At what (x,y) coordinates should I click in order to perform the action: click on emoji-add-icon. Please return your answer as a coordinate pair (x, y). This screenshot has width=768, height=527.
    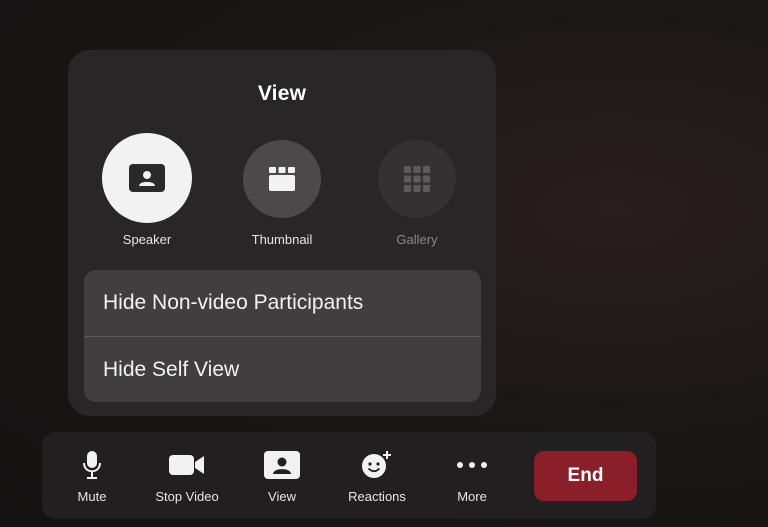
    Looking at the image, I should click on (376, 464).